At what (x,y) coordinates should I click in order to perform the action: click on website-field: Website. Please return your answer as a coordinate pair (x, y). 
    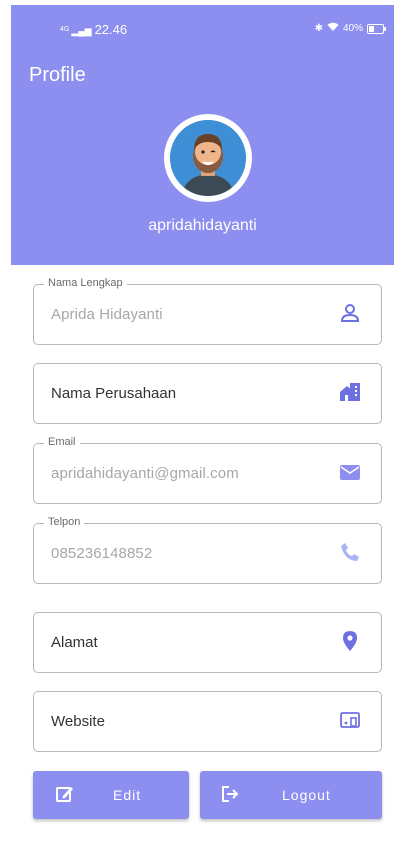
    Looking at the image, I should click on (207, 721).